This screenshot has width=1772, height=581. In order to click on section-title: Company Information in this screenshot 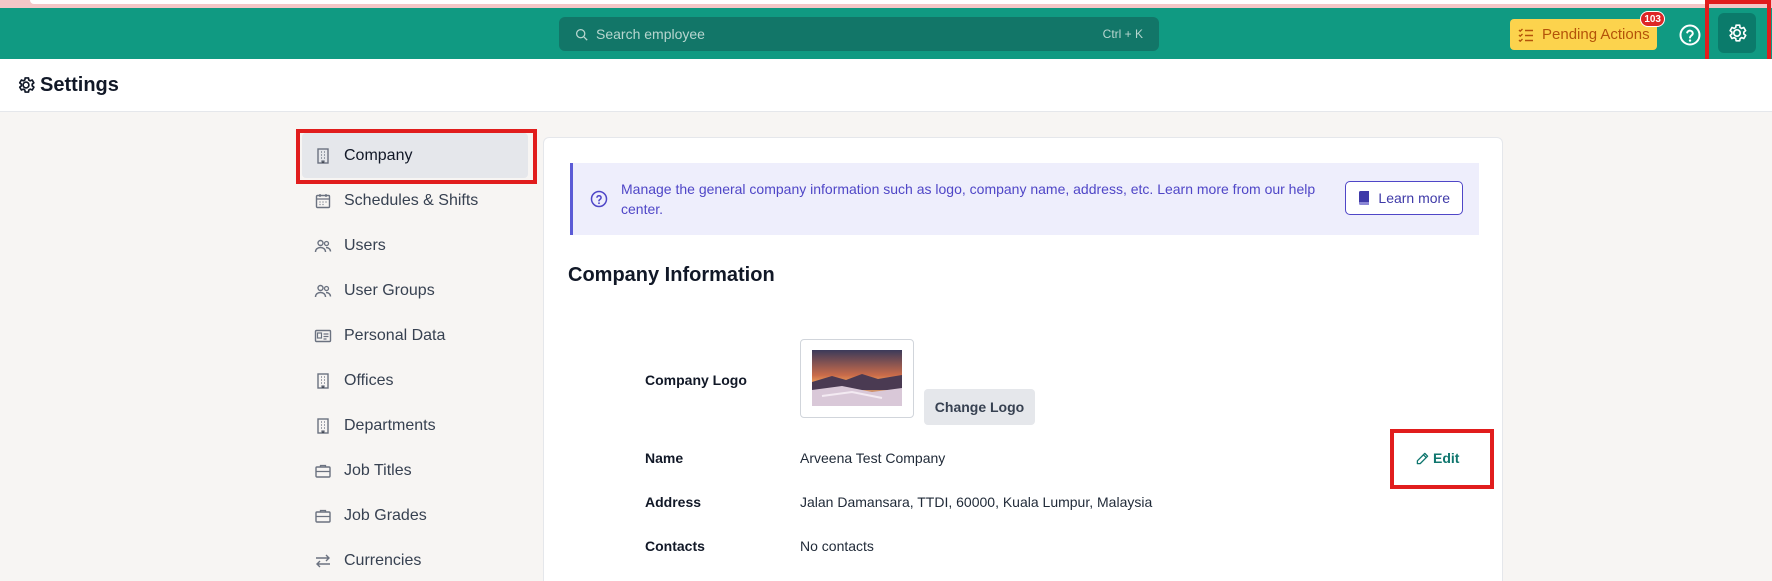, I will do `click(671, 275)`.